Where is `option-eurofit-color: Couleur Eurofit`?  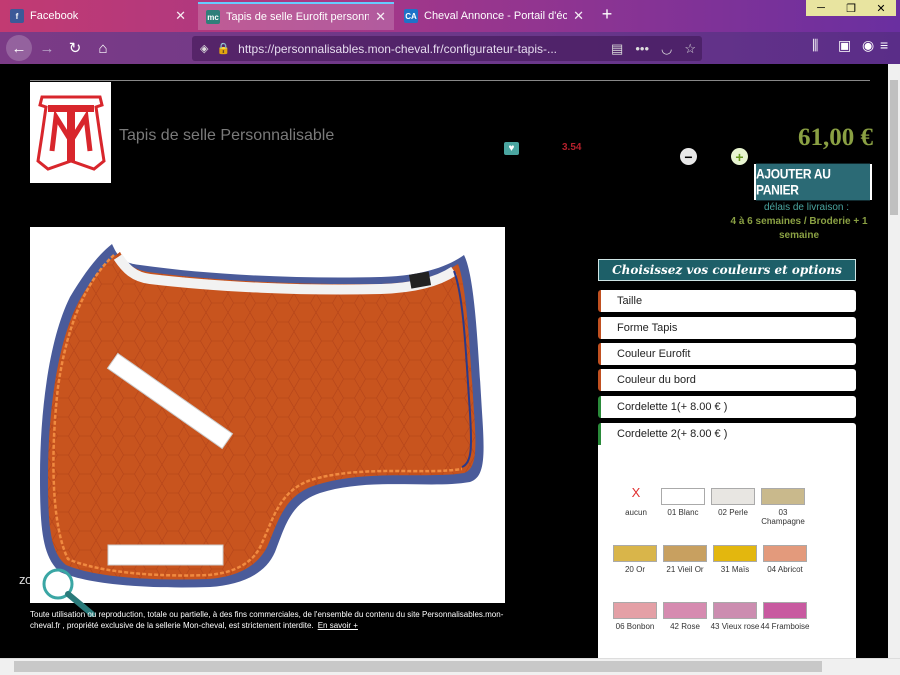 option-eurofit-color: Couleur Eurofit is located at coordinates (727, 354).